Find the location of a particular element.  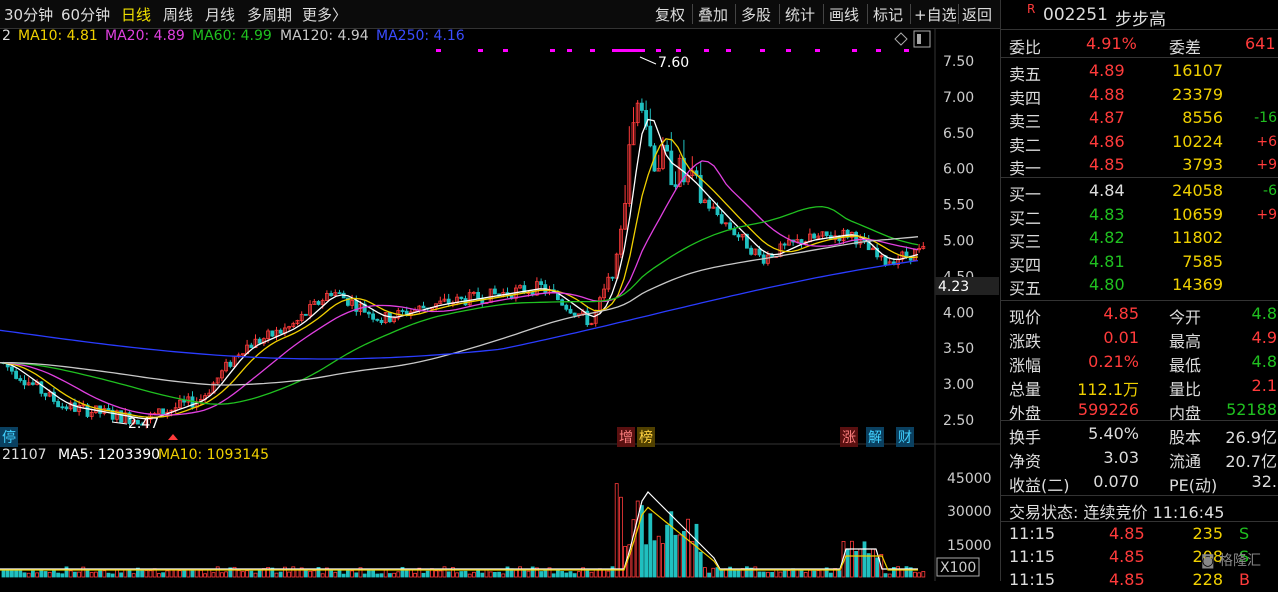

ask-level-price: 4.87 is located at coordinates (1107, 119).